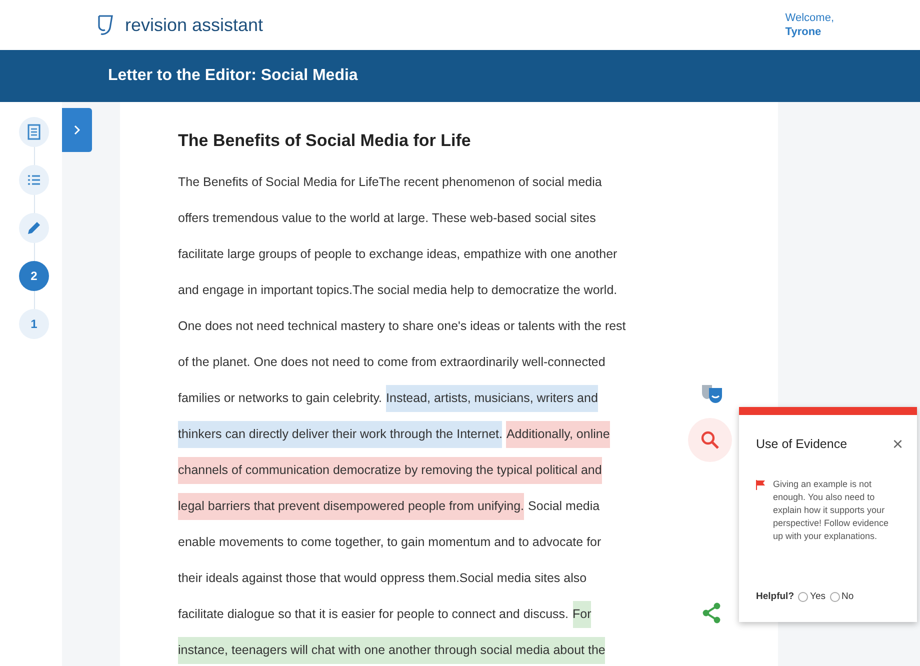 The image size is (920, 666). Describe the element at coordinates (897, 444) in the screenshot. I see `close-button: ×` at that location.